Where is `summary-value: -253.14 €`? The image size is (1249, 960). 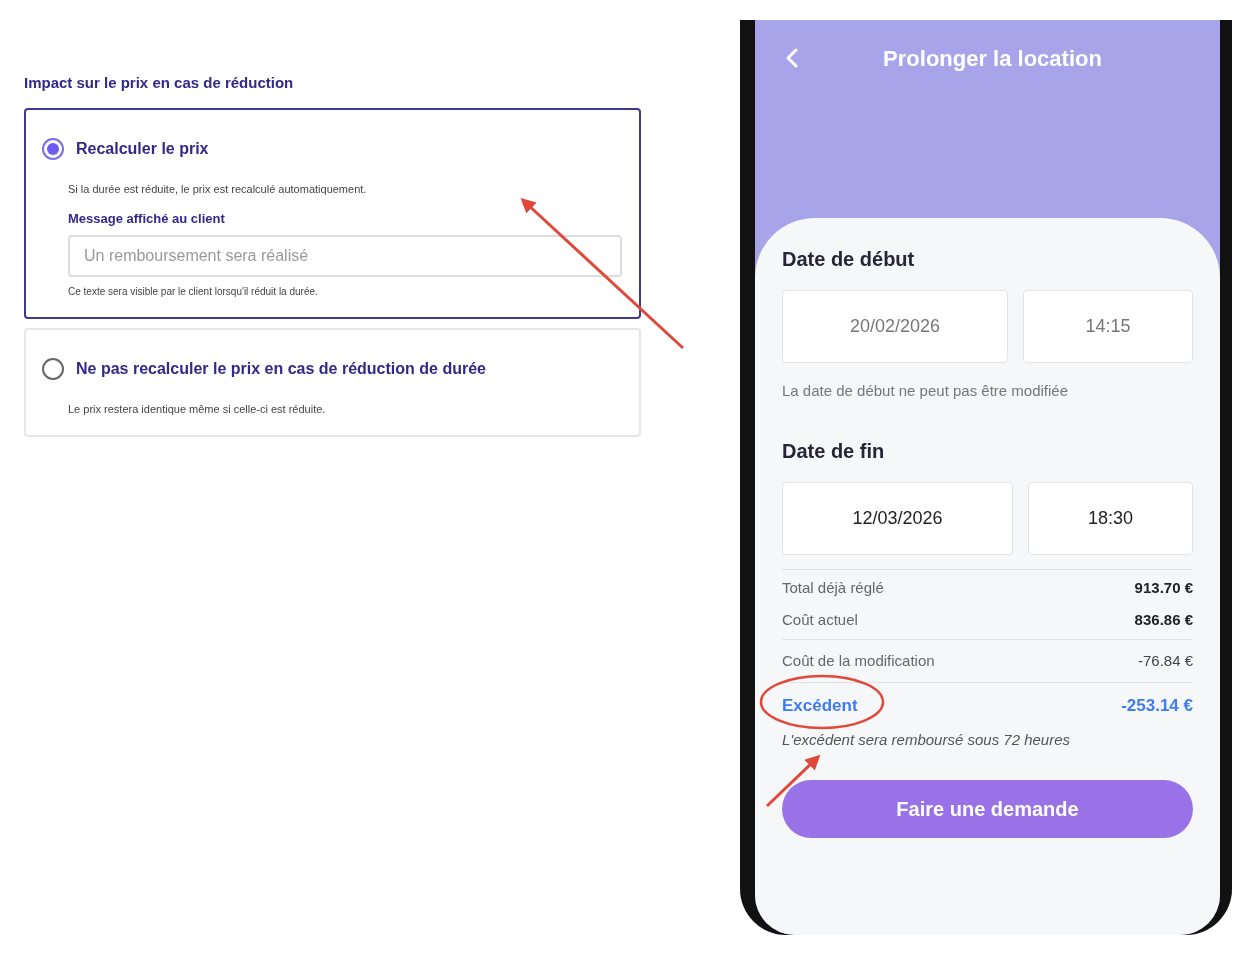
summary-value: -253.14 € is located at coordinates (1157, 706).